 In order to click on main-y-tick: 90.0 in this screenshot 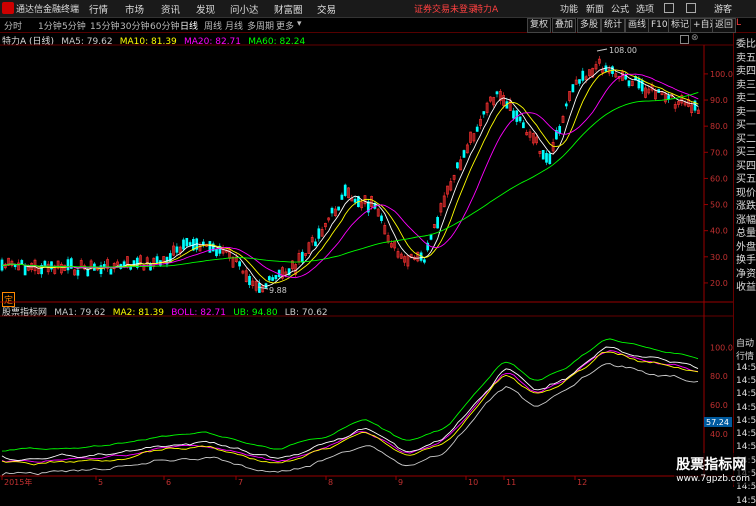, I will do `click(719, 100)`.